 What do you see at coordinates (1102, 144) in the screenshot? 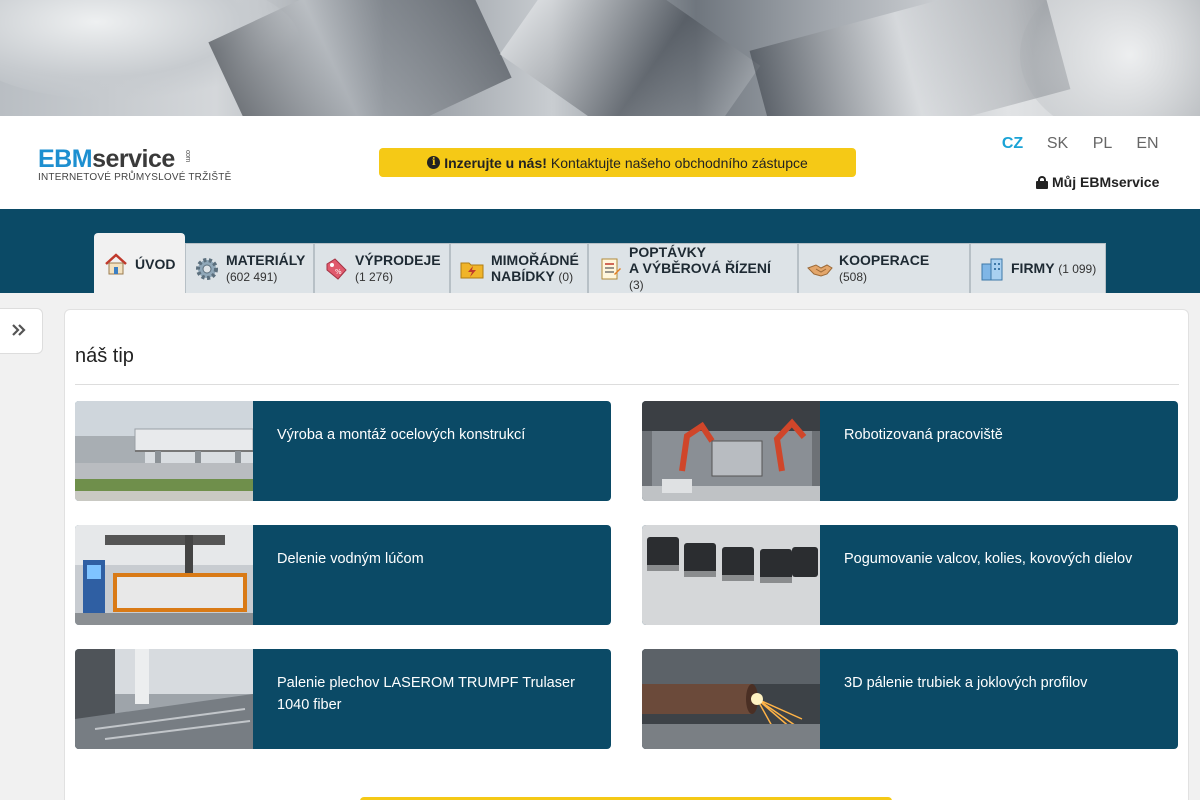
I see `lang-pl: PL` at bounding box center [1102, 144].